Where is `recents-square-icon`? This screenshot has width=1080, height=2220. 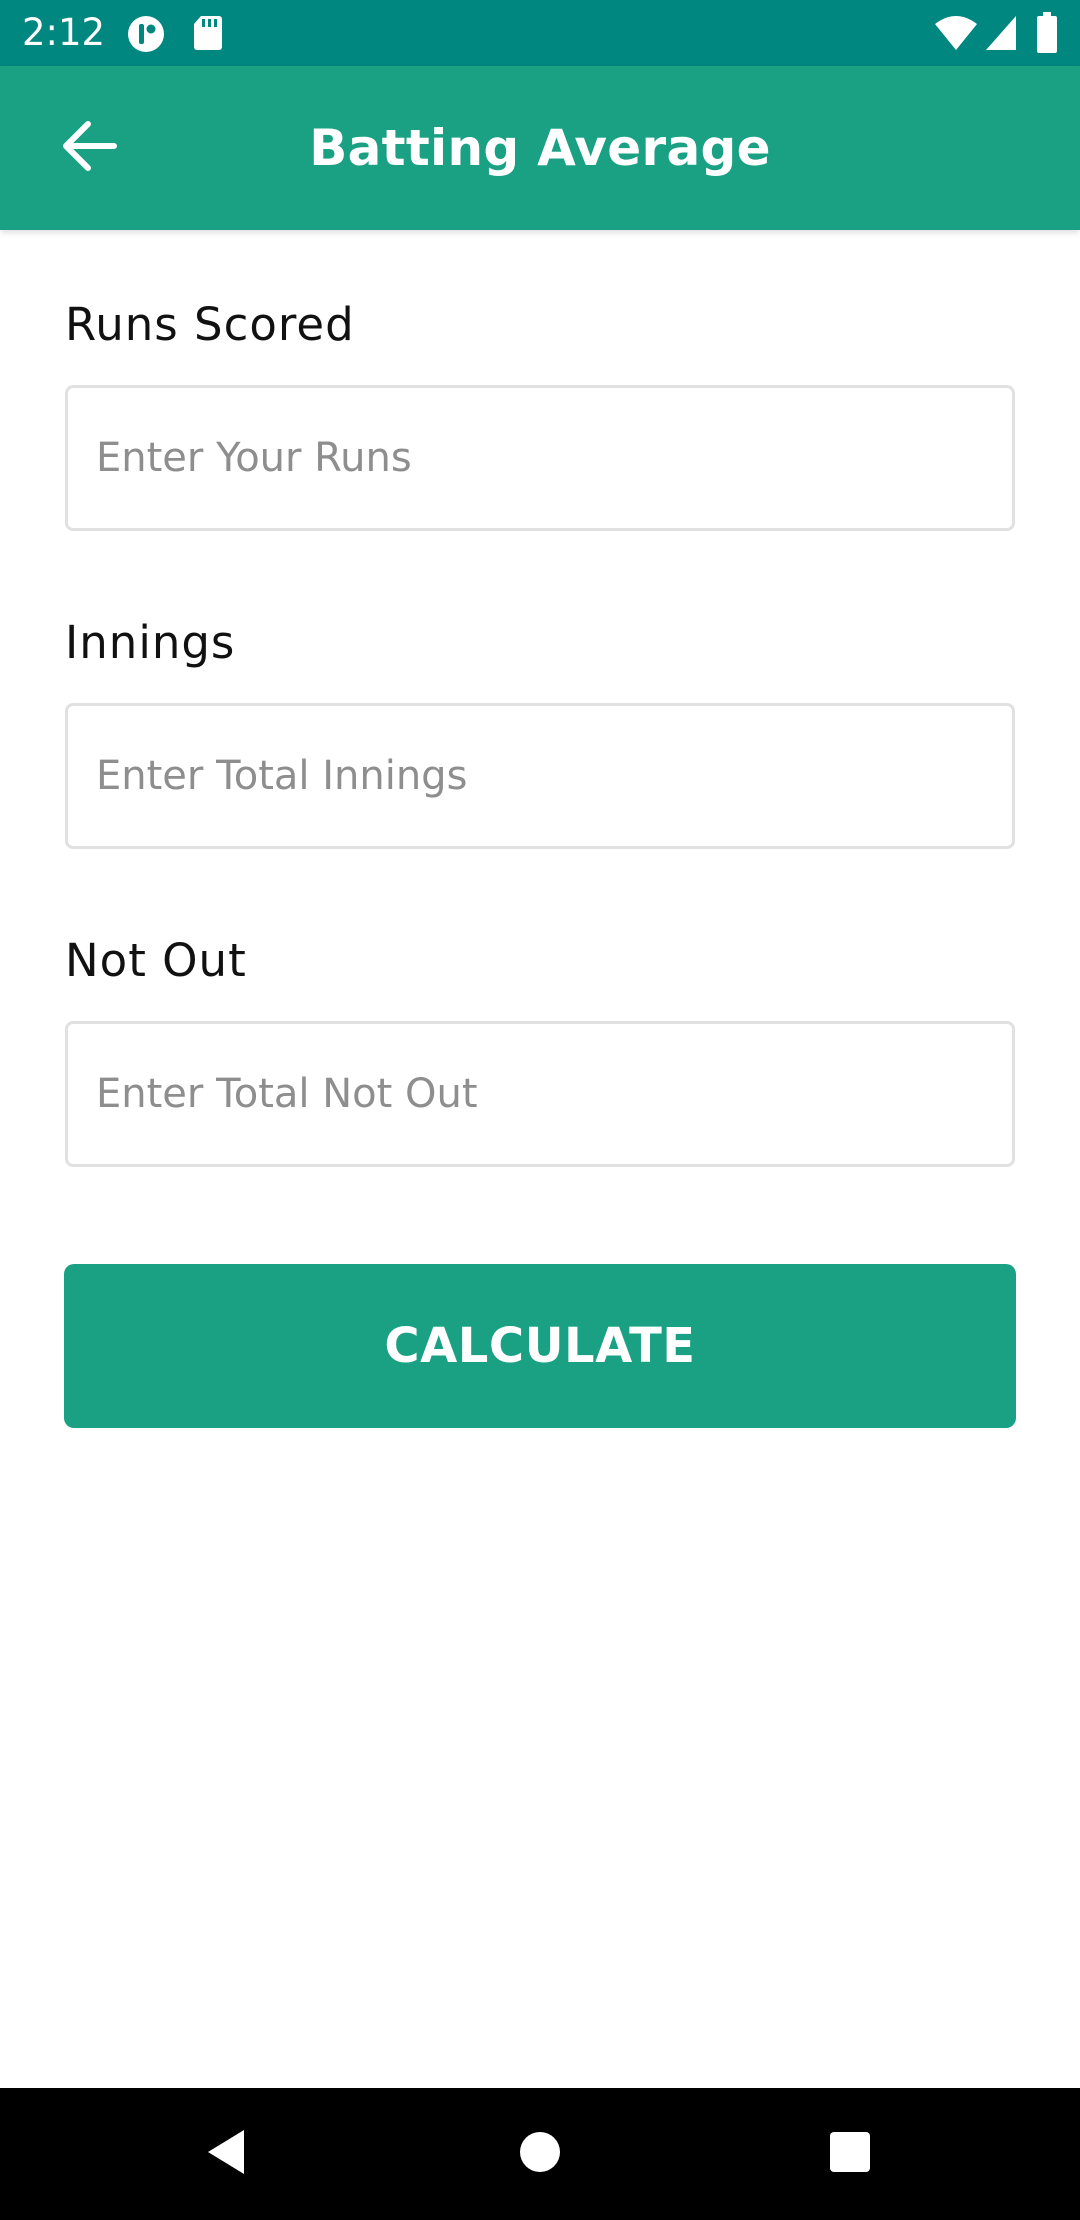 recents-square-icon is located at coordinates (850, 2154).